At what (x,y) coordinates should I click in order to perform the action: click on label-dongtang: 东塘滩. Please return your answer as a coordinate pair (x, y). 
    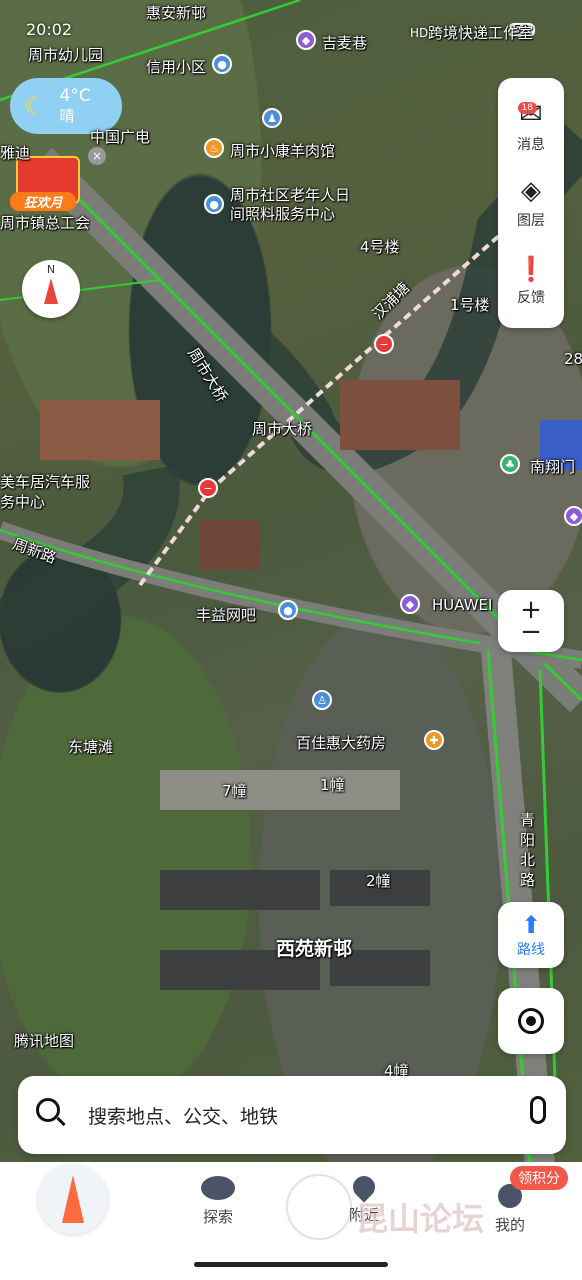
    Looking at the image, I should click on (91, 747).